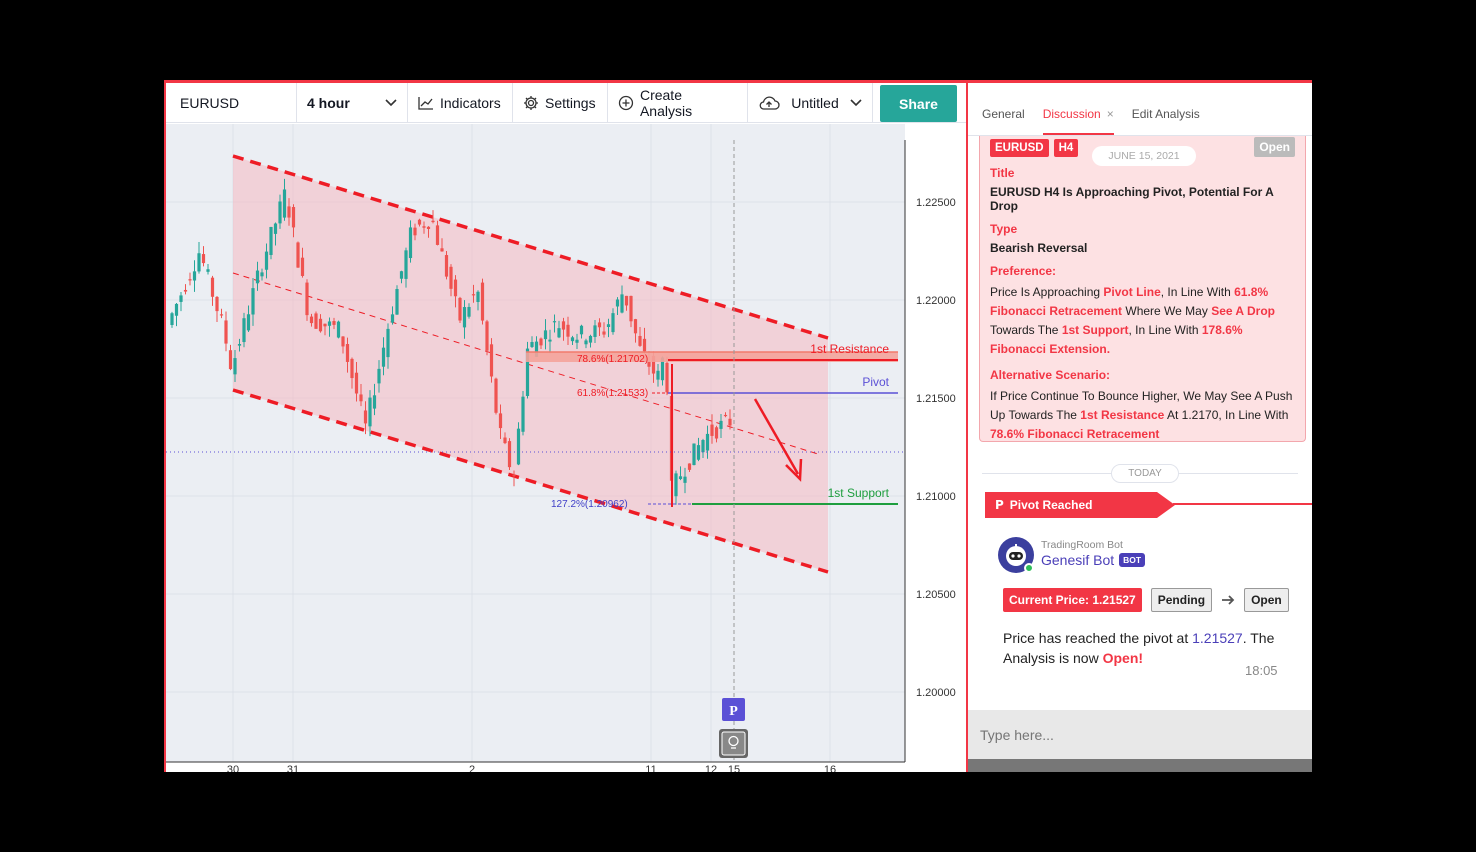 The width and height of the screenshot is (1476, 852). What do you see at coordinates (612, 359) in the screenshot?
I see `fib-786-label: 78.6%(1.21702)` at bounding box center [612, 359].